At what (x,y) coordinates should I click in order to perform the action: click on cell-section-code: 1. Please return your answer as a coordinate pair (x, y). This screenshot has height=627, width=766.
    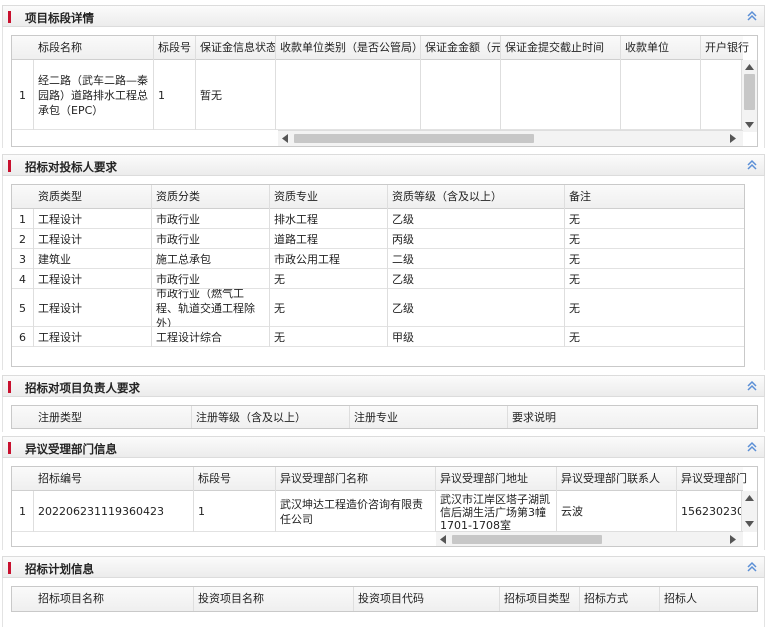
    Looking at the image, I should click on (235, 511).